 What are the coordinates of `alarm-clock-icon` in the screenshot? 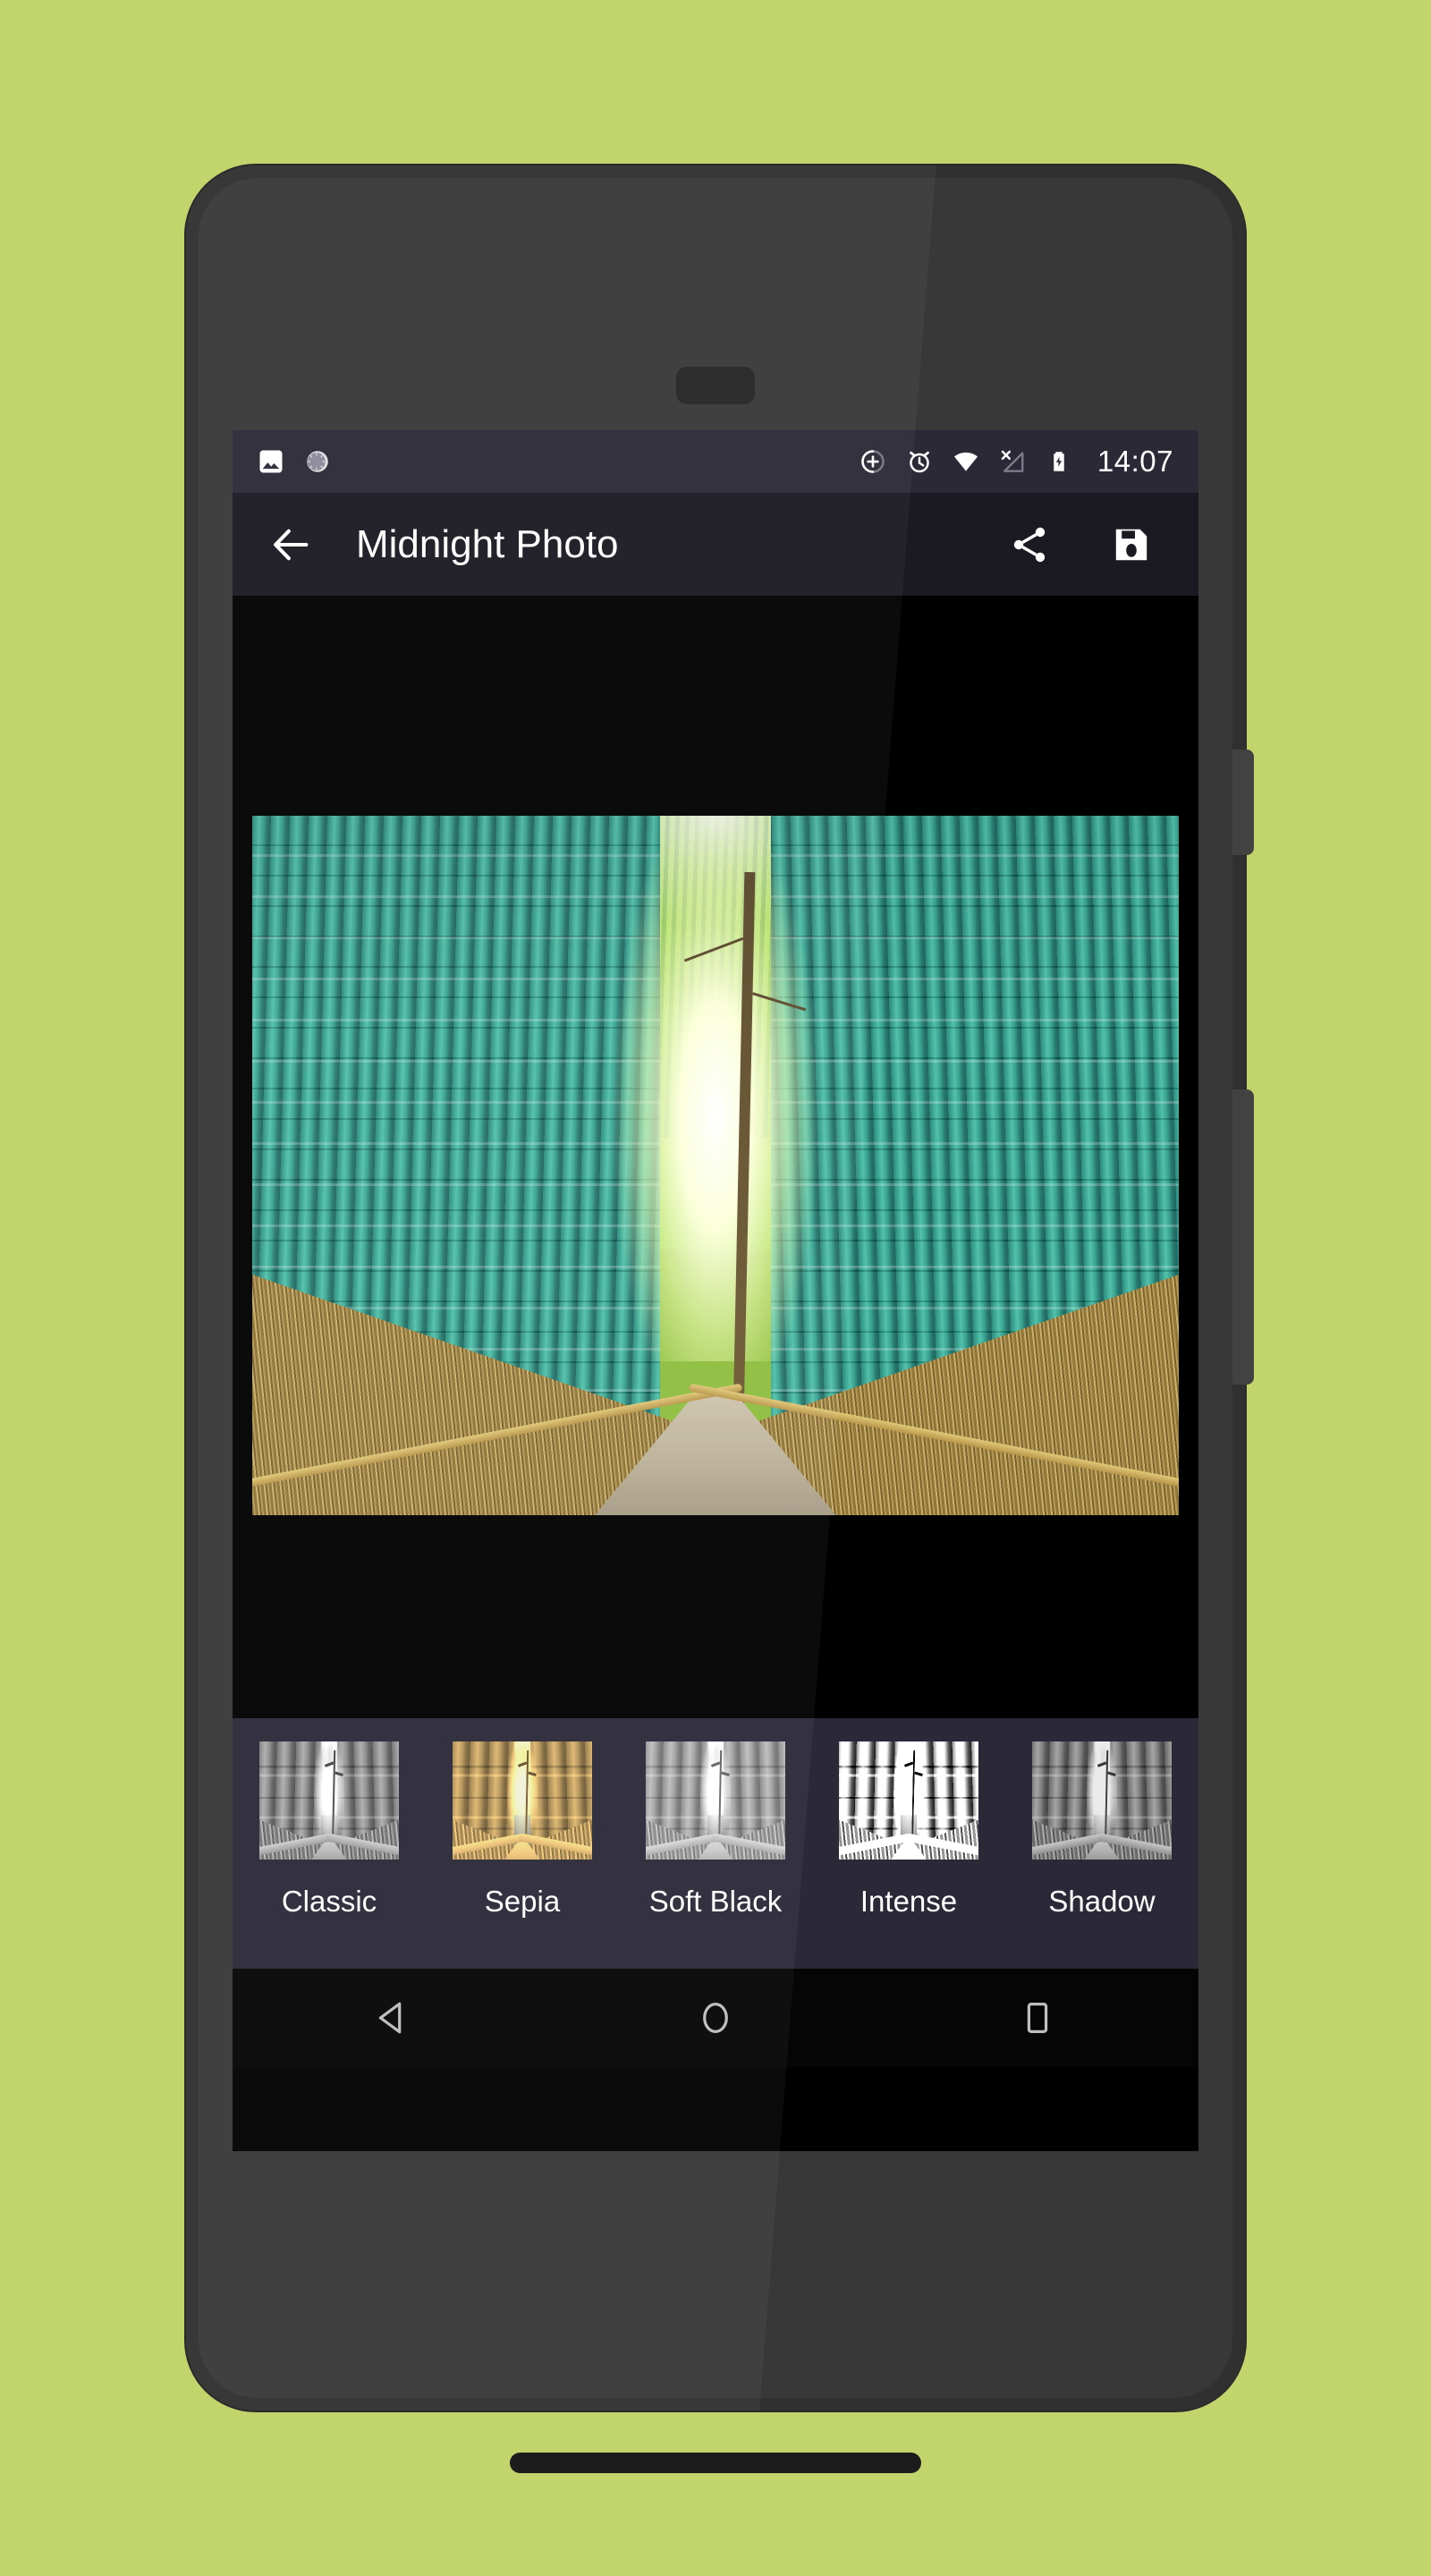 It's located at (920, 461).